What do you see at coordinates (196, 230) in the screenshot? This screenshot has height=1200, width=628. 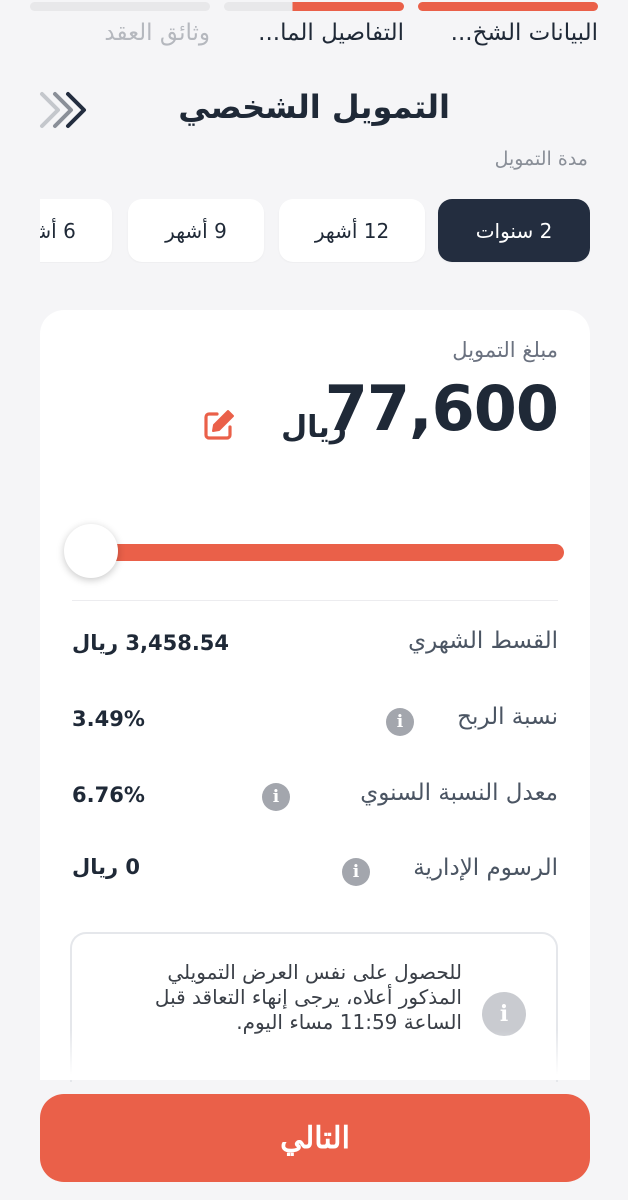 I see `tenure-option-9-months: 9 أشهر` at bounding box center [196, 230].